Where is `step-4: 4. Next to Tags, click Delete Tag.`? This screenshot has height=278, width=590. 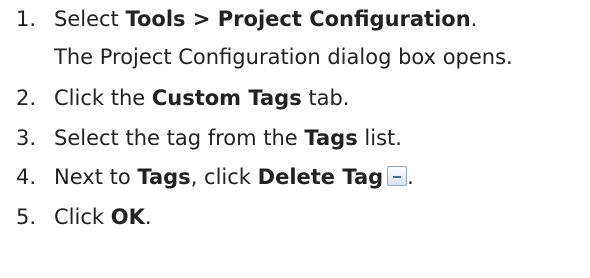
step-4: 4. Next to Tags, click Delete Tag. is located at coordinates (215, 177).